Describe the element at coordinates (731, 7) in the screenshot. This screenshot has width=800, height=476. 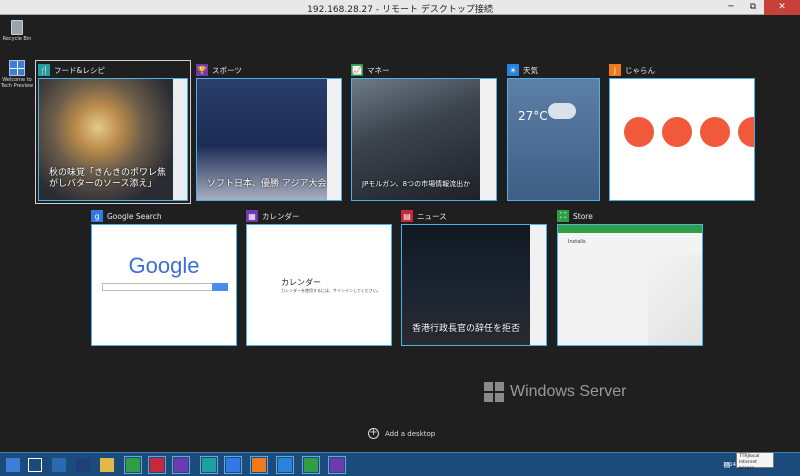
I see `minimize-button: ─` at that location.